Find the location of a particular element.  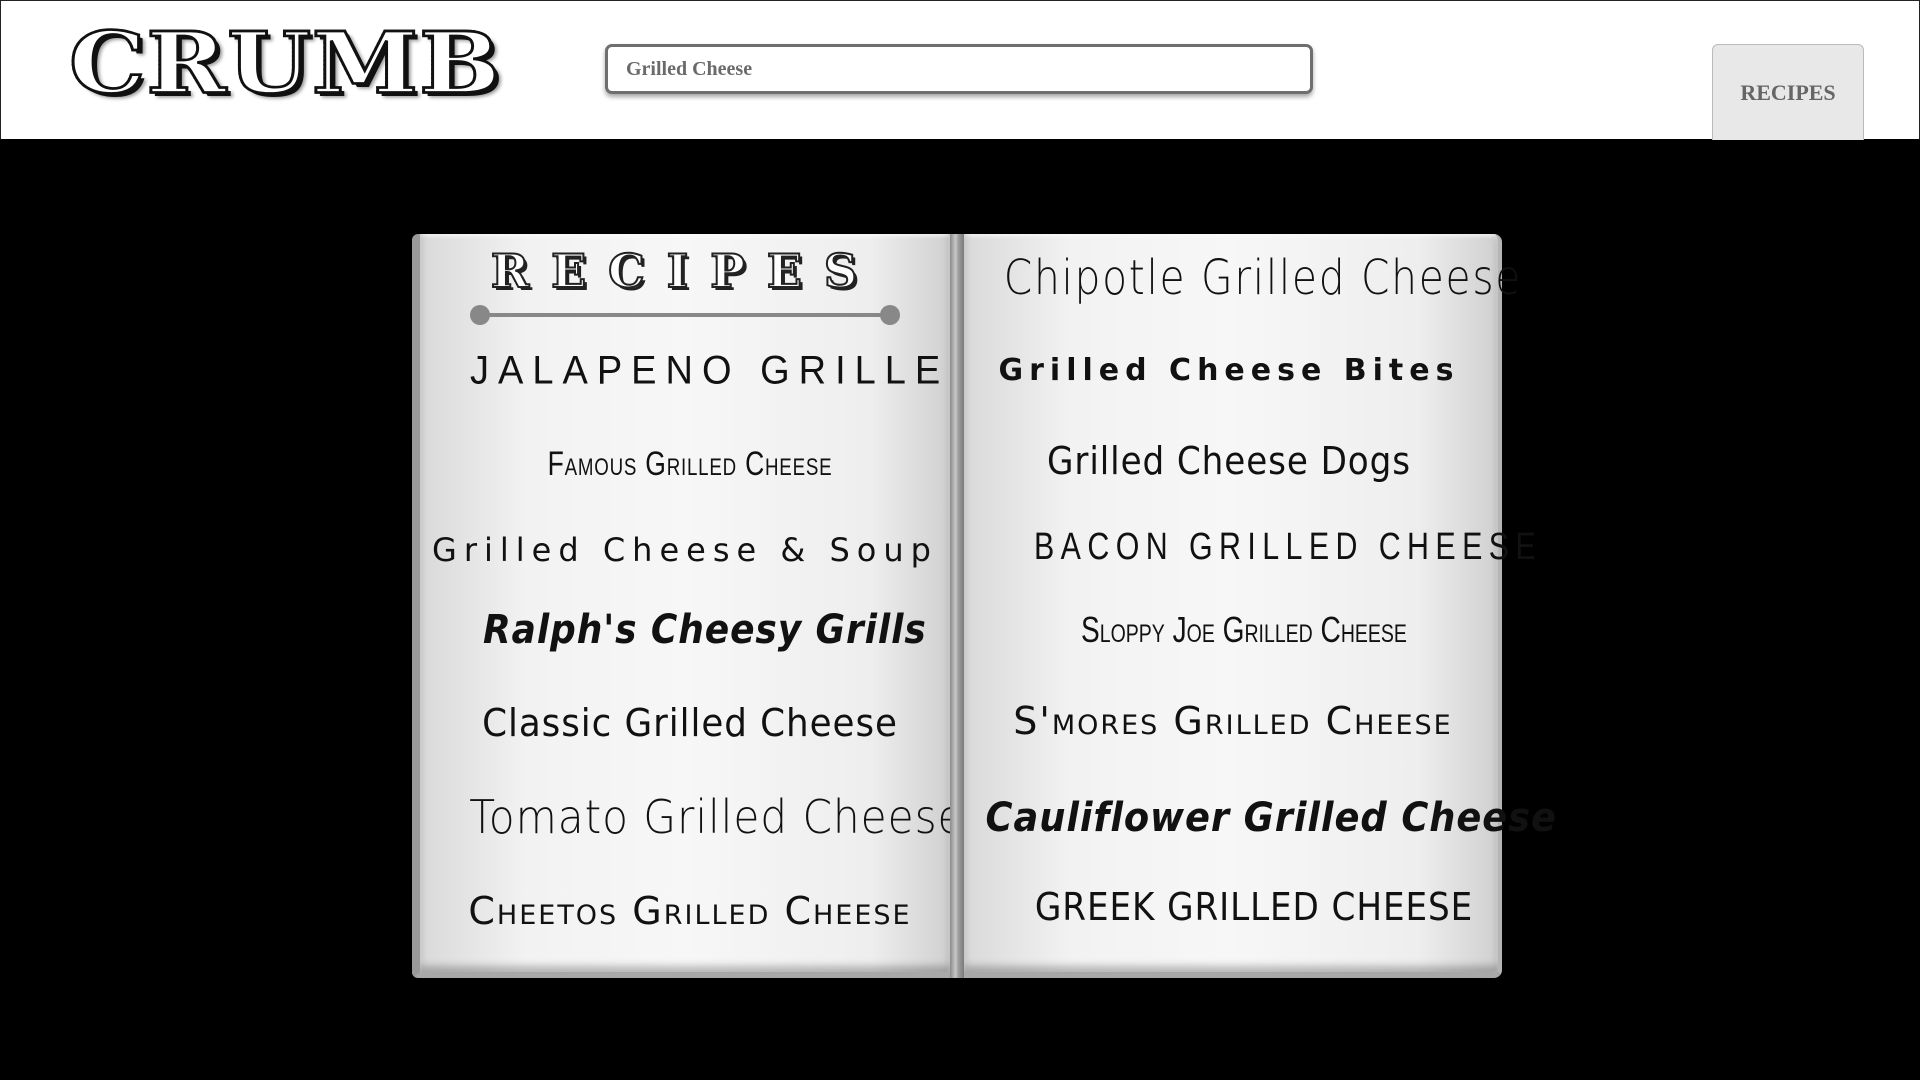

recipe-link-cauliflower-grilled-cheese: Cauliflower Grilled Cheese is located at coordinates (1271, 818).